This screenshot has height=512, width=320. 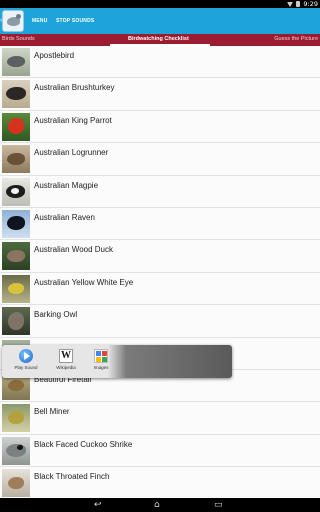 I want to click on google-images-icon, so click(x=101, y=356).